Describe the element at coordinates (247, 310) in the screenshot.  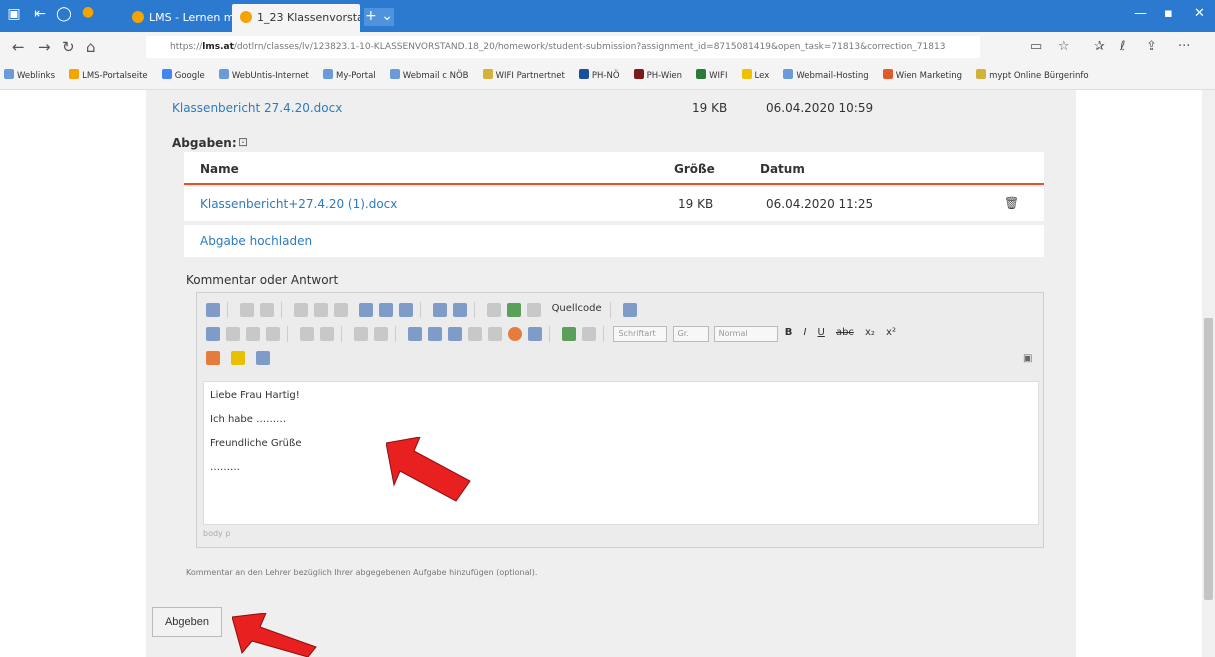
I see `undo-icon` at that location.